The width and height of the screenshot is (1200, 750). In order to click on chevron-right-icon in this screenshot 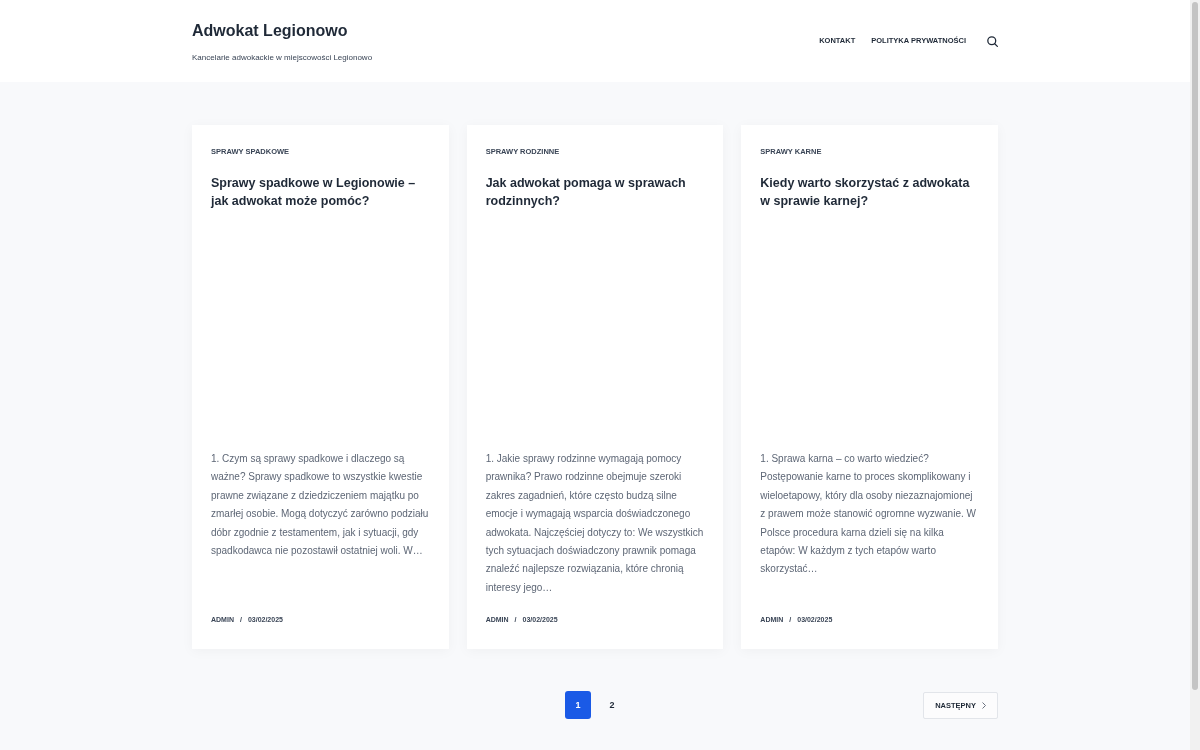, I will do `click(984, 705)`.